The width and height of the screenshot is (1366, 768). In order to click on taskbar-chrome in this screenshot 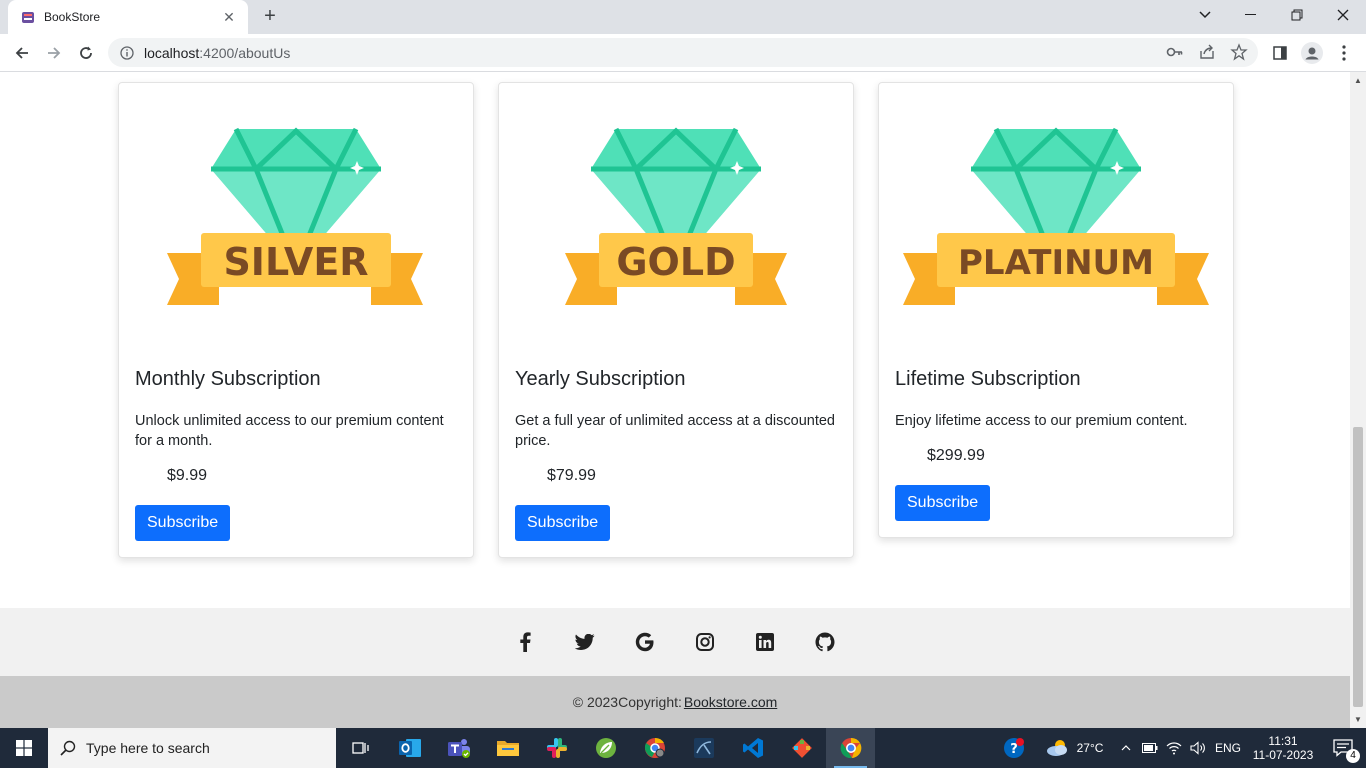, I will do `click(850, 748)`.